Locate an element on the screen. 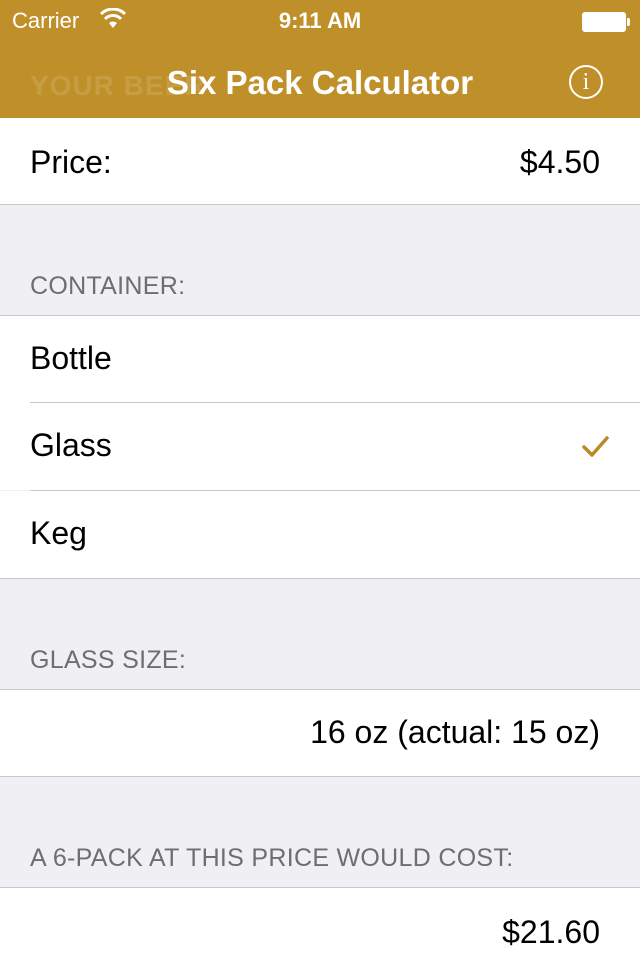  glass-size-row: 16 oz (actual: 15 oz) is located at coordinates (320, 733).